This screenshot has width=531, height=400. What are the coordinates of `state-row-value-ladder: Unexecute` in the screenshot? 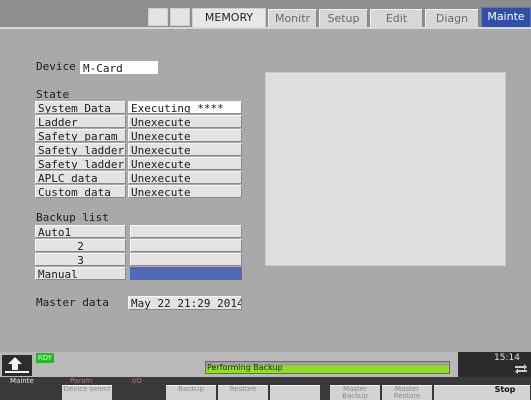 It's located at (185, 121).